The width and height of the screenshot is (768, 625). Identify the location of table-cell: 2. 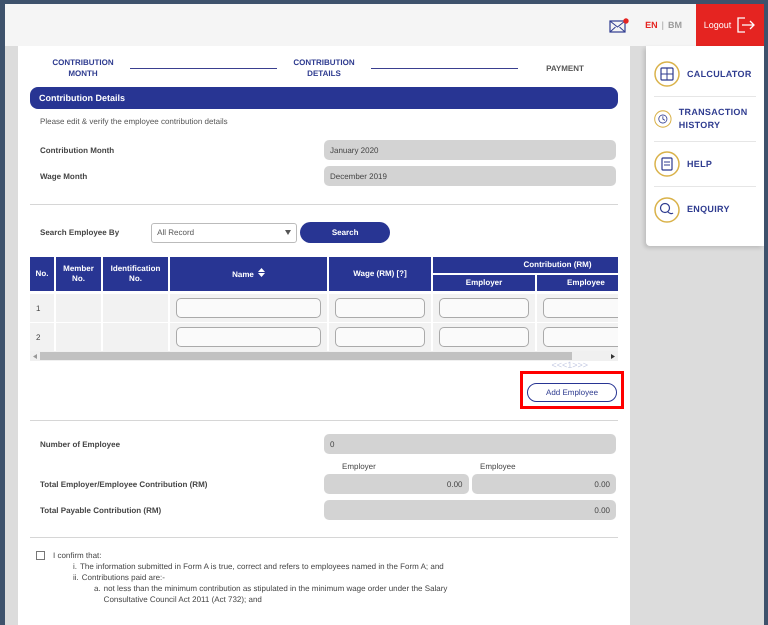
(42, 336).